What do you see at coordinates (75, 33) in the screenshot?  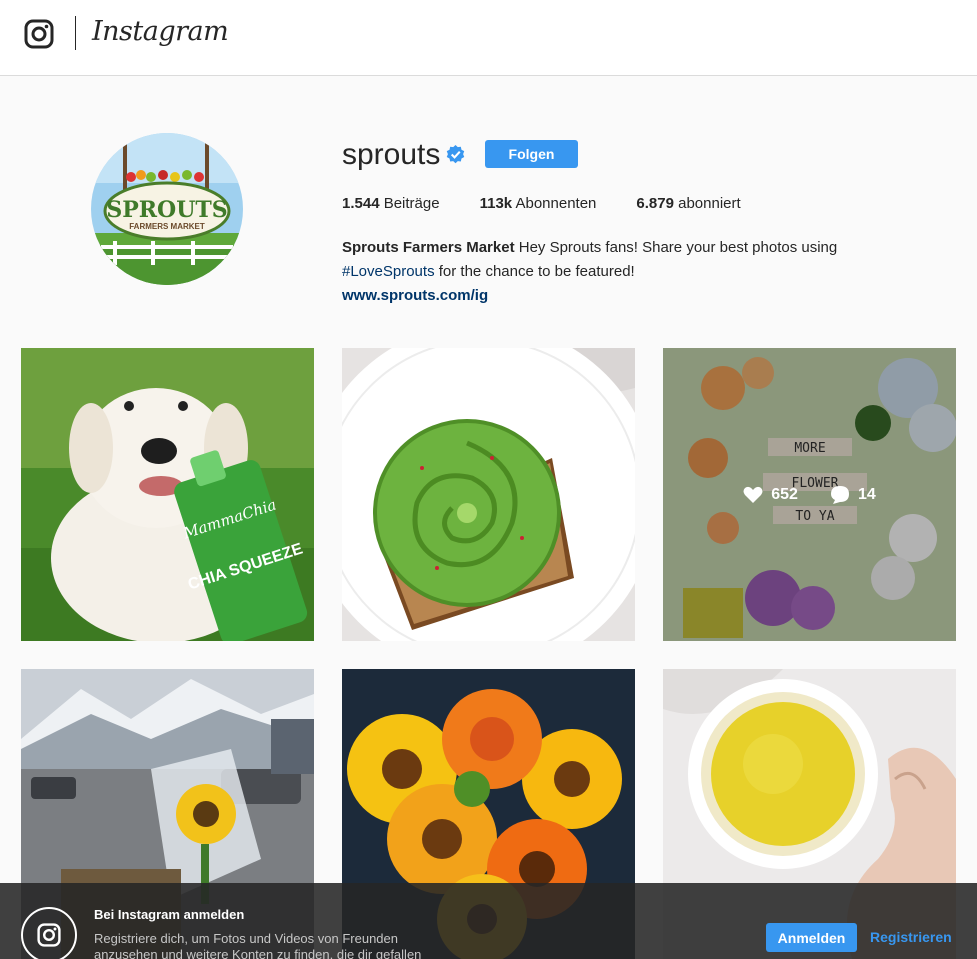 I see `header-divider` at bounding box center [75, 33].